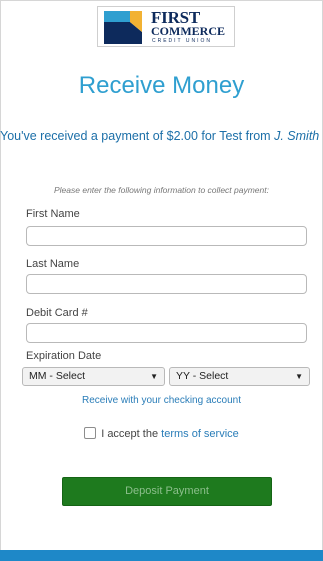 The image size is (323, 561). Describe the element at coordinates (239, 376) in the screenshot. I see `expiration-year-select: YY - Select ▼` at that location.